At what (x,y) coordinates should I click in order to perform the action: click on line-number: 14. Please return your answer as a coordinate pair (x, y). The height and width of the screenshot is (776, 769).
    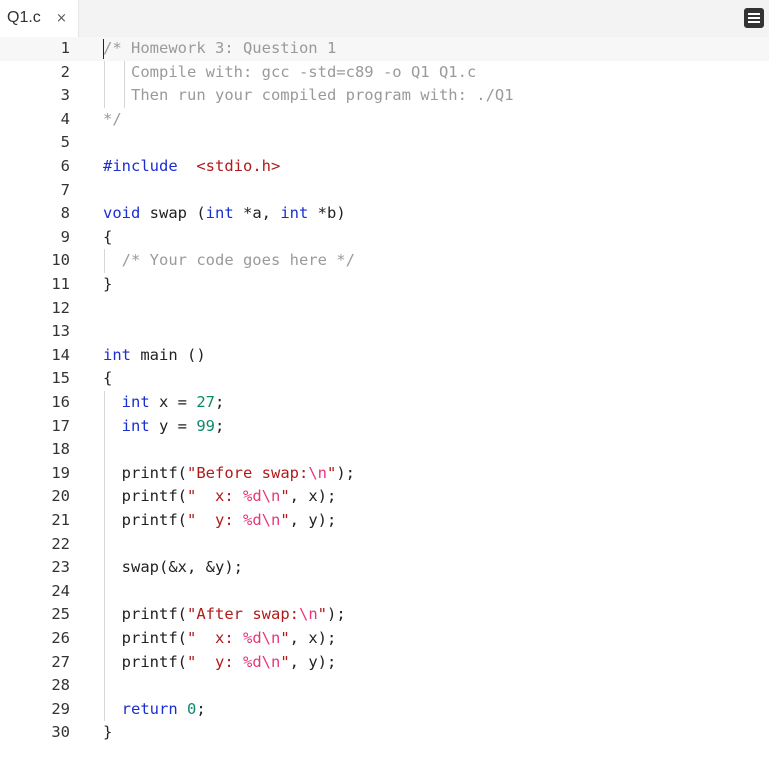
    Looking at the image, I should click on (60, 354).